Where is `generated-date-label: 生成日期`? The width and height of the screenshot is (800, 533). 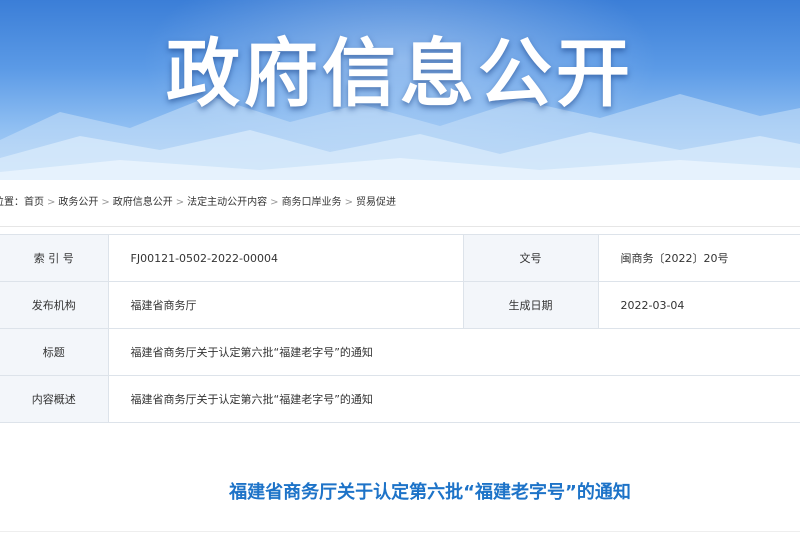
generated-date-label: 生成日期 is located at coordinates (531, 305).